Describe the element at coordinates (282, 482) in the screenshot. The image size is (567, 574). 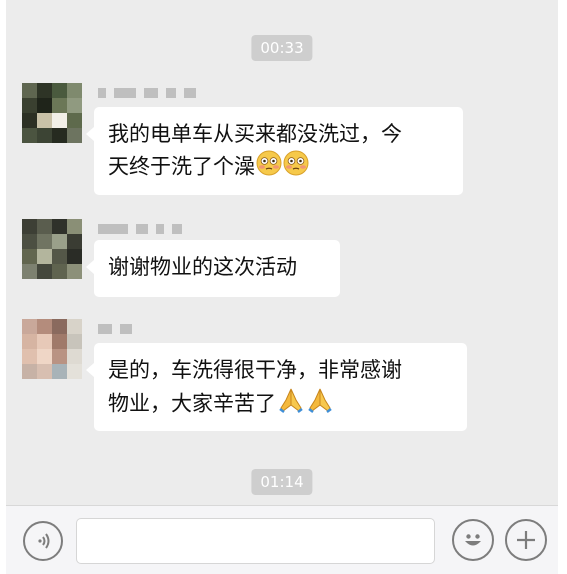
I see `timestamp: 01:14` at that location.